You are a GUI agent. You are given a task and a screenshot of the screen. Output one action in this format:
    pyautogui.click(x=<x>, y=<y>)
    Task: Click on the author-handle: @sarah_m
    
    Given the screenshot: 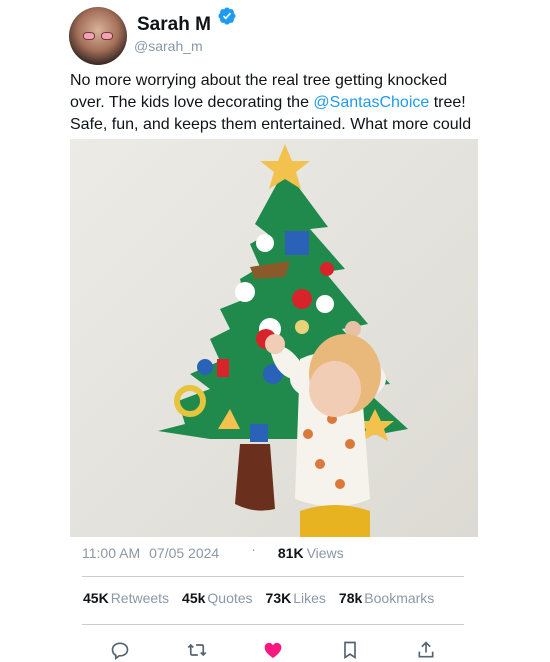 What is the action you would take?
    pyautogui.click(x=168, y=46)
    